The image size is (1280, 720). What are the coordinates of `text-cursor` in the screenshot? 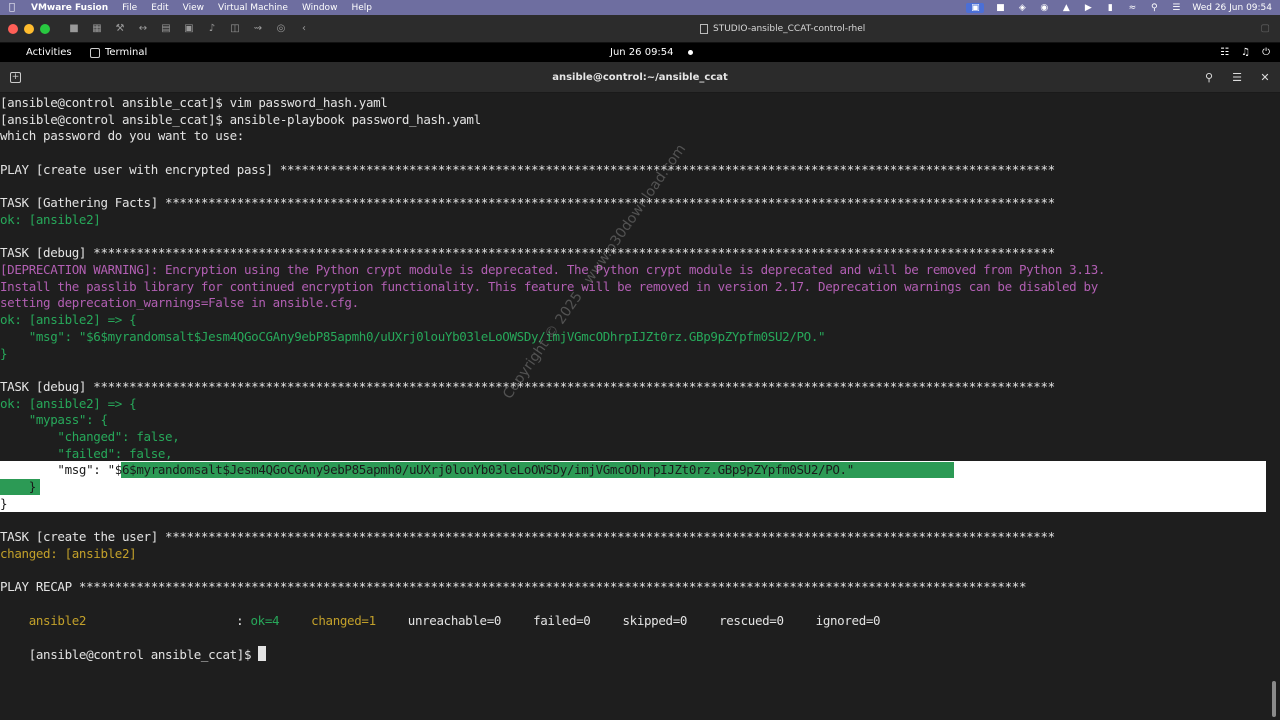 It's located at (262, 653).